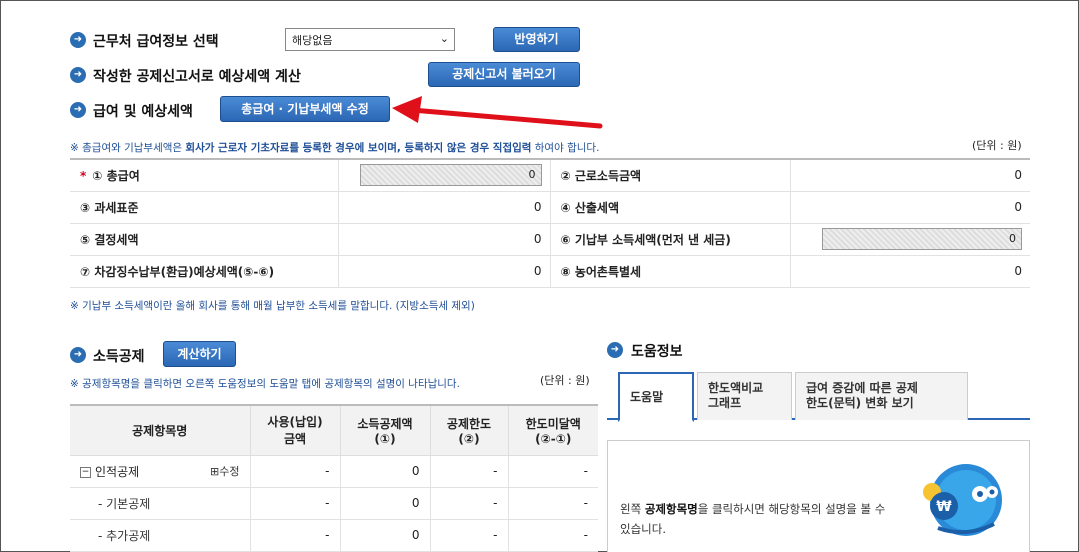  I want to click on label-total-salary: ① 총급여, so click(116, 175).